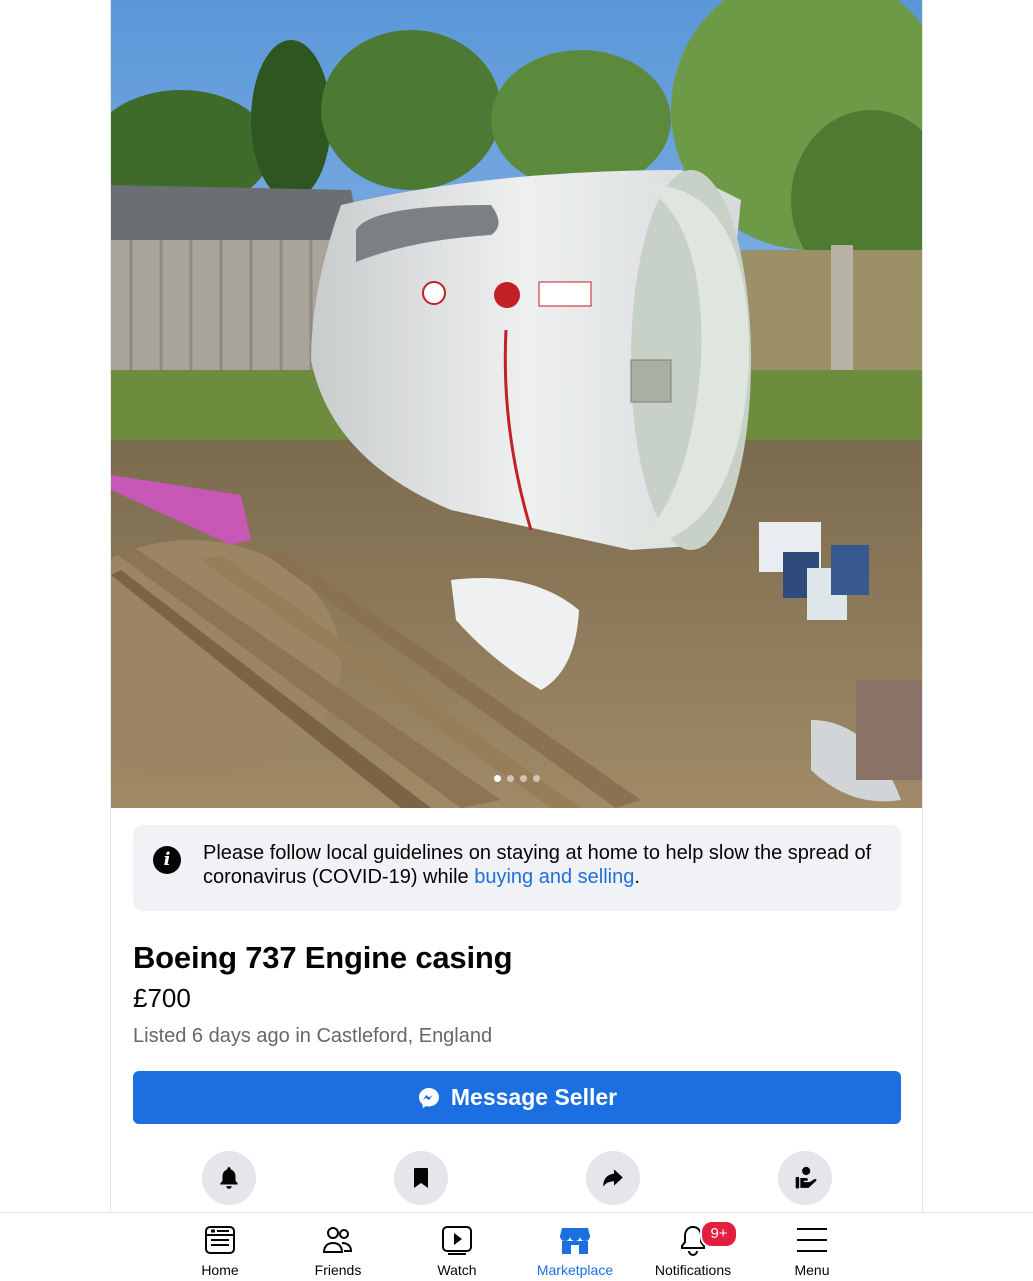 The width and height of the screenshot is (1033, 1281). Describe the element at coordinates (637, 877) in the screenshot. I see `notice-period: .` at that location.